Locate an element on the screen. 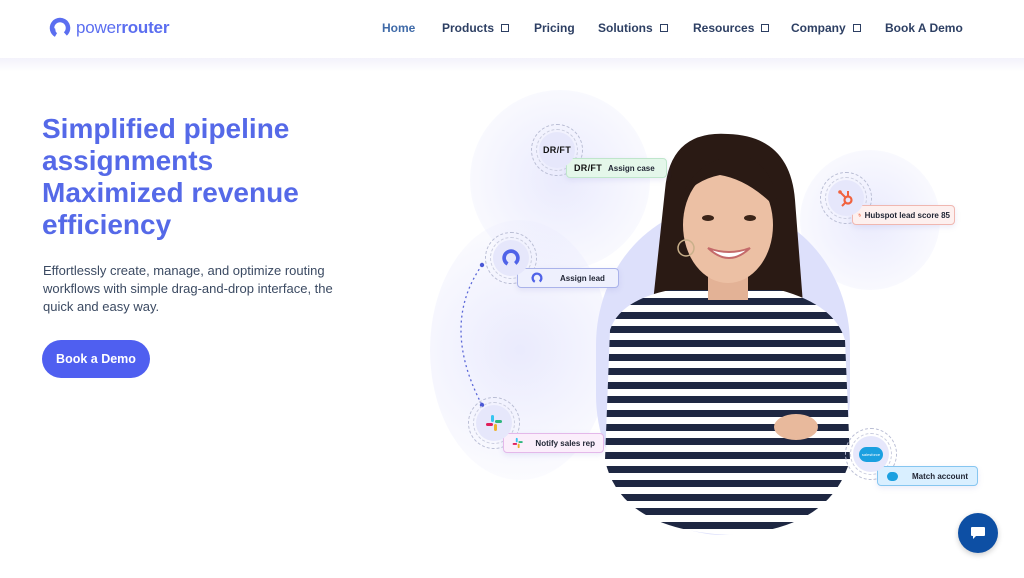 Image resolution: width=1024 pixels, height=578 pixels. chip-label: Match account is located at coordinates (939, 476).